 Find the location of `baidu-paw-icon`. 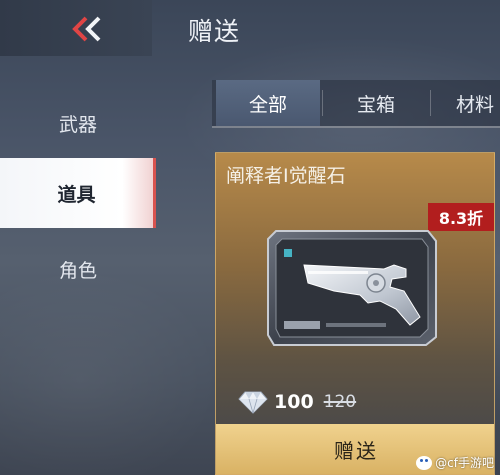

baidu-paw-icon is located at coordinates (424, 462).